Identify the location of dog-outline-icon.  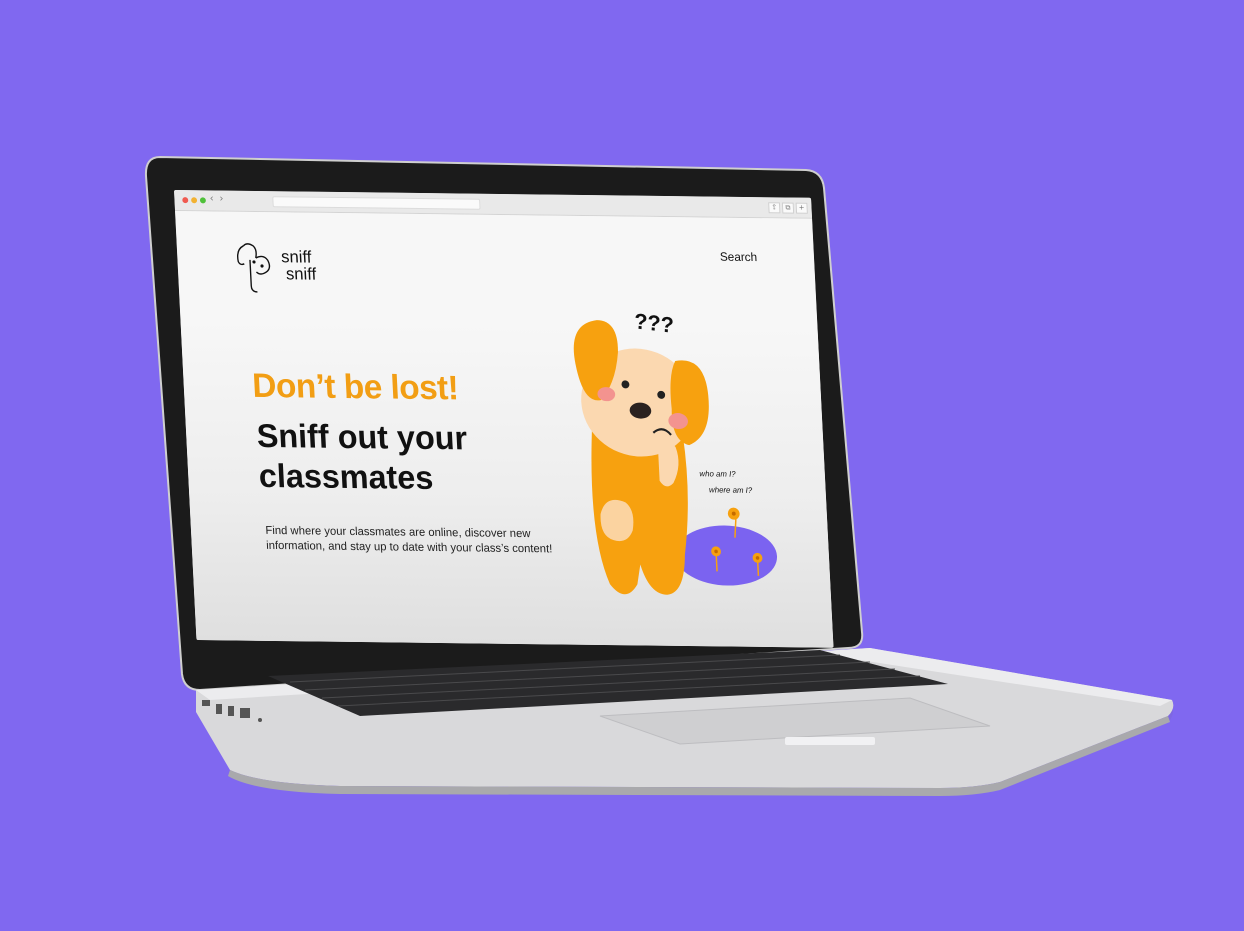
(253, 268).